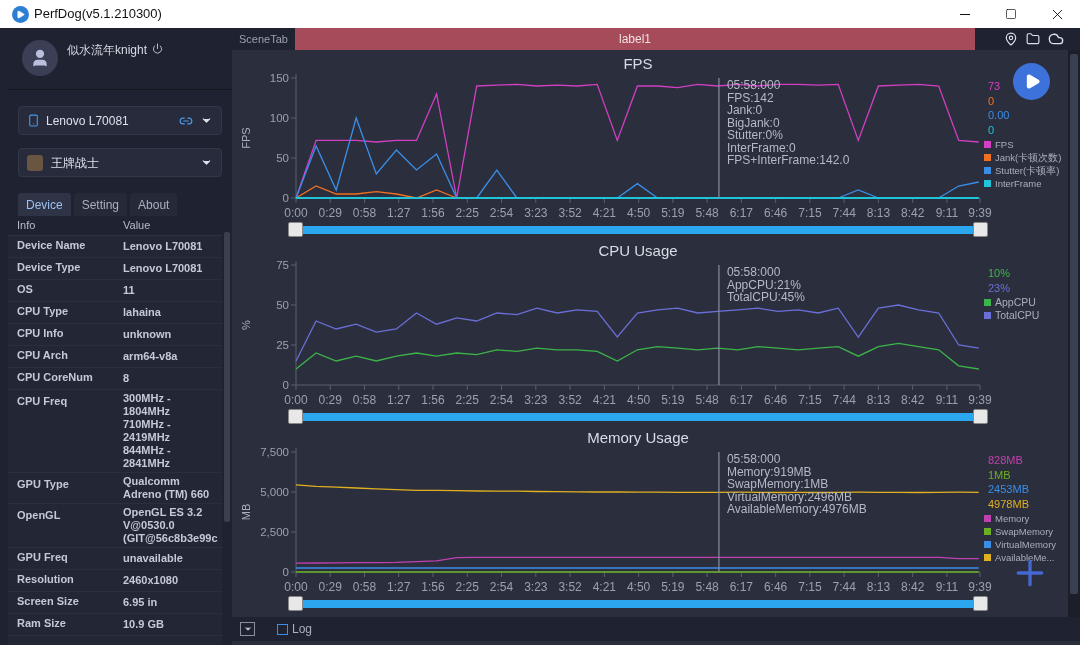 The image size is (1080, 645). What do you see at coordinates (282, 629) in the screenshot?
I see `log-checkbox` at bounding box center [282, 629].